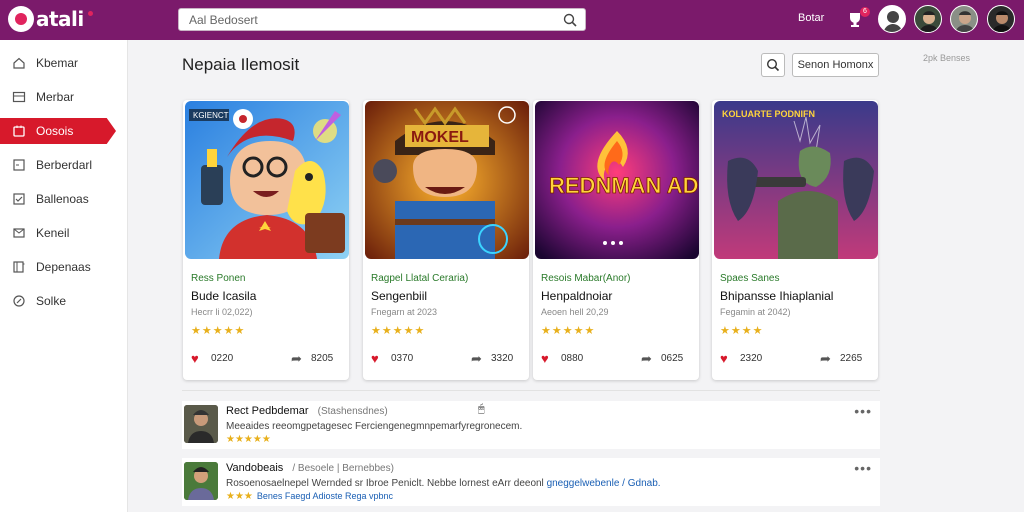 The height and width of the screenshot is (512, 1024). I want to click on game-artwork: REDNMAN ADBDHICA, so click(617, 180).